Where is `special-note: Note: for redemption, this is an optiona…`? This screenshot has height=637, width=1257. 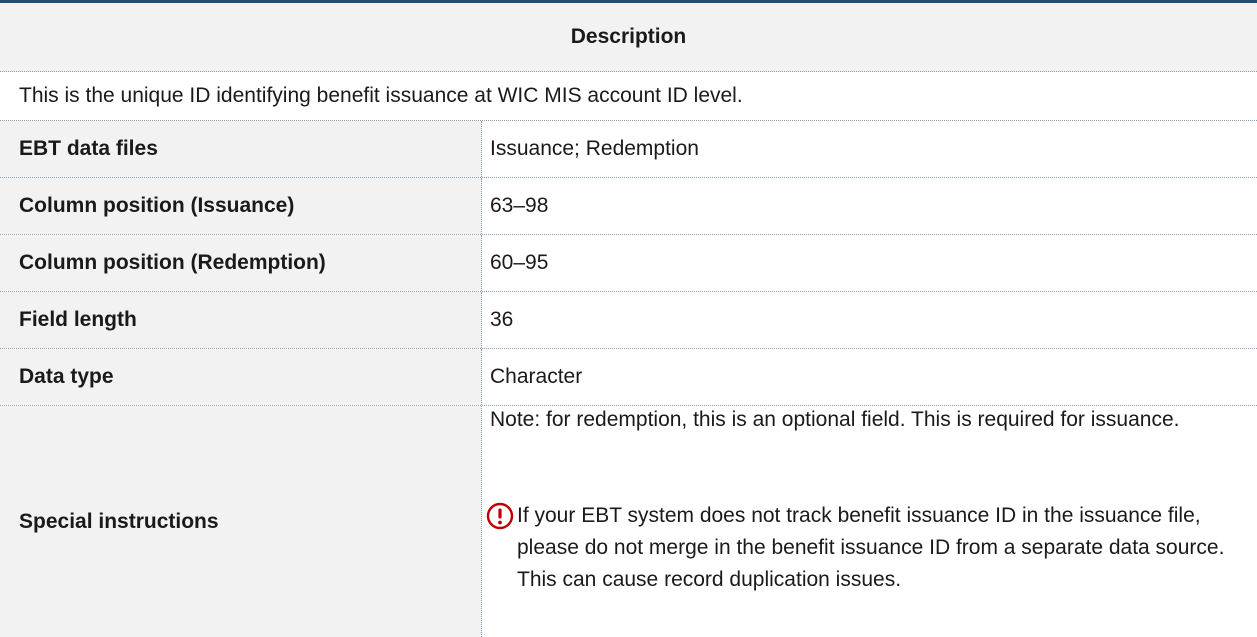
special-note: Note: for redemption, this is an optiona… is located at coordinates (835, 419).